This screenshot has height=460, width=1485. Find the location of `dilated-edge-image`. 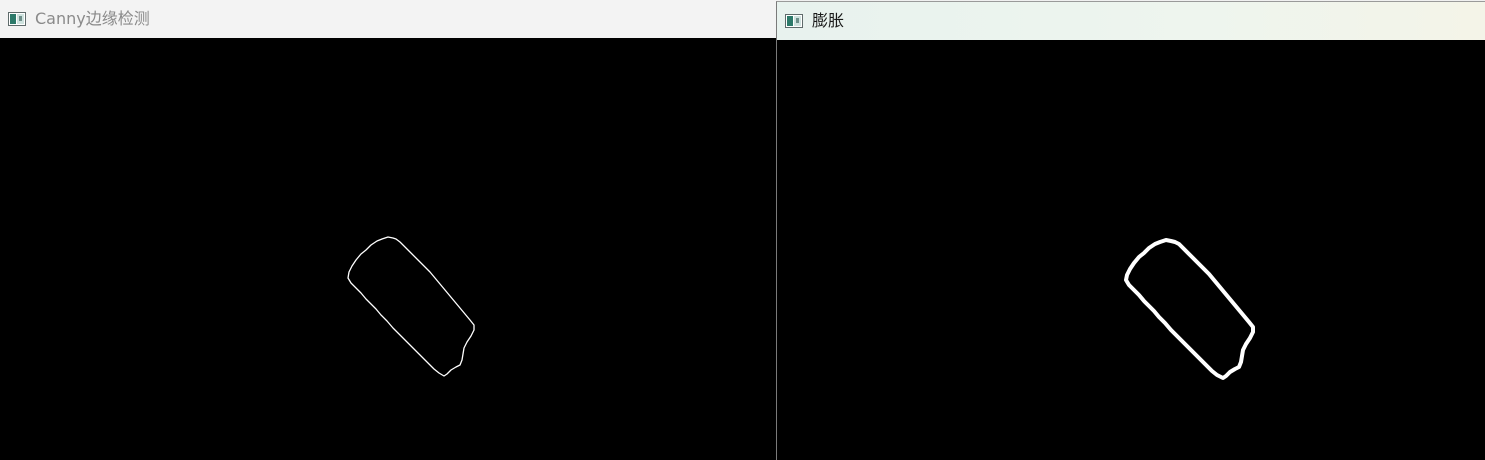

dilated-edge-image is located at coordinates (1189, 309).